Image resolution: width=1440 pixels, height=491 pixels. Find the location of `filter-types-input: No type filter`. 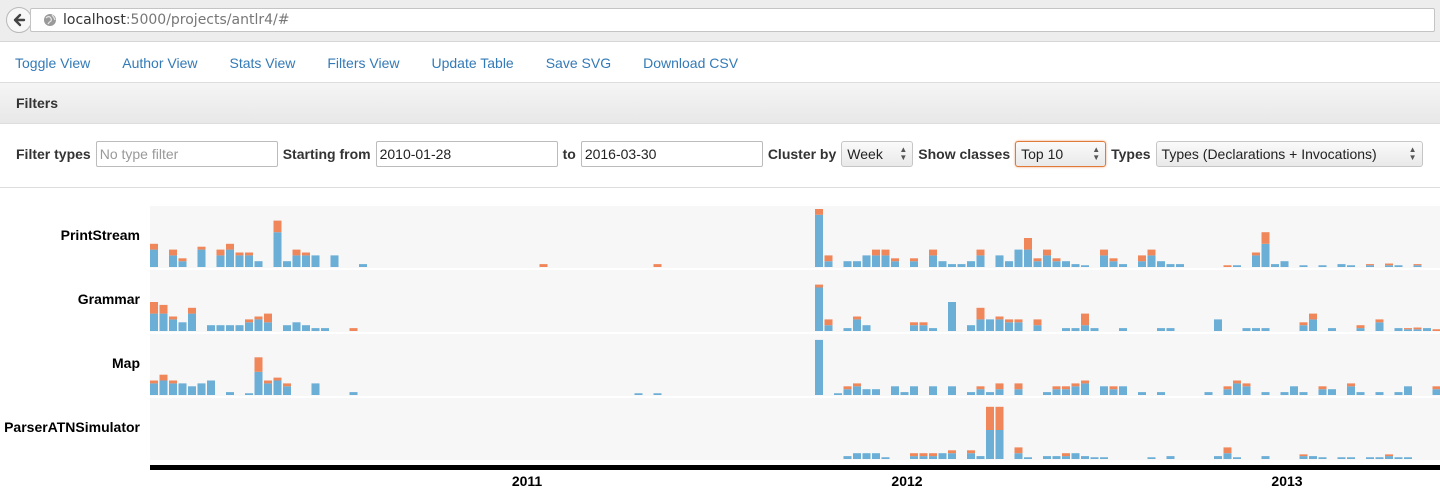

filter-types-input: No type filter is located at coordinates (187, 154).